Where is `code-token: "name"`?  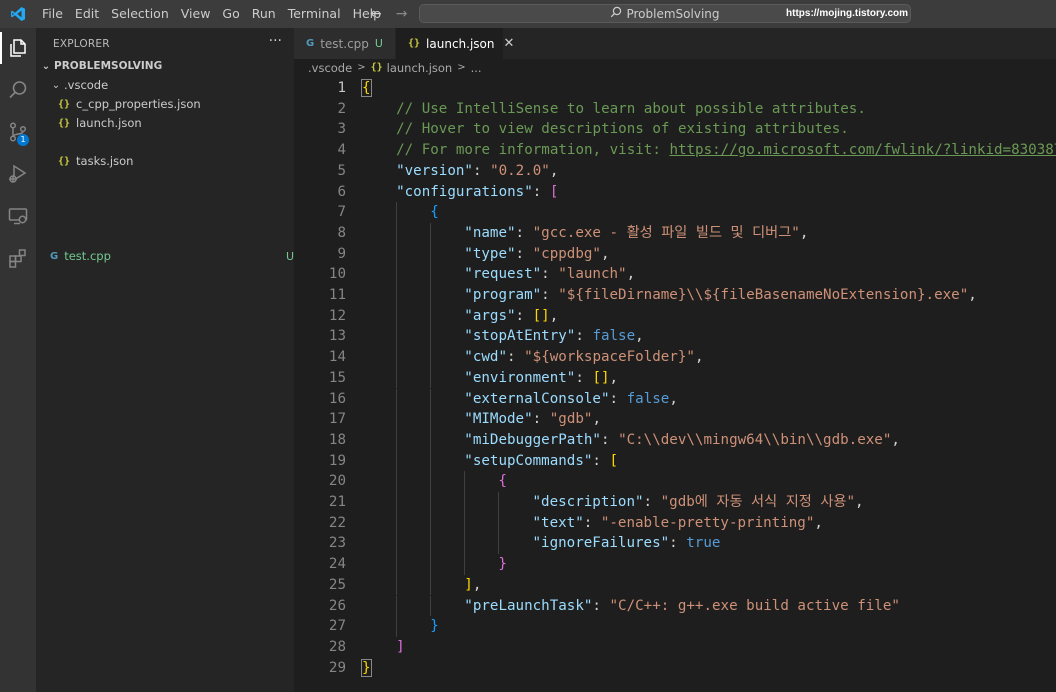 code-token: "name" is located at coordinates (490, 232).